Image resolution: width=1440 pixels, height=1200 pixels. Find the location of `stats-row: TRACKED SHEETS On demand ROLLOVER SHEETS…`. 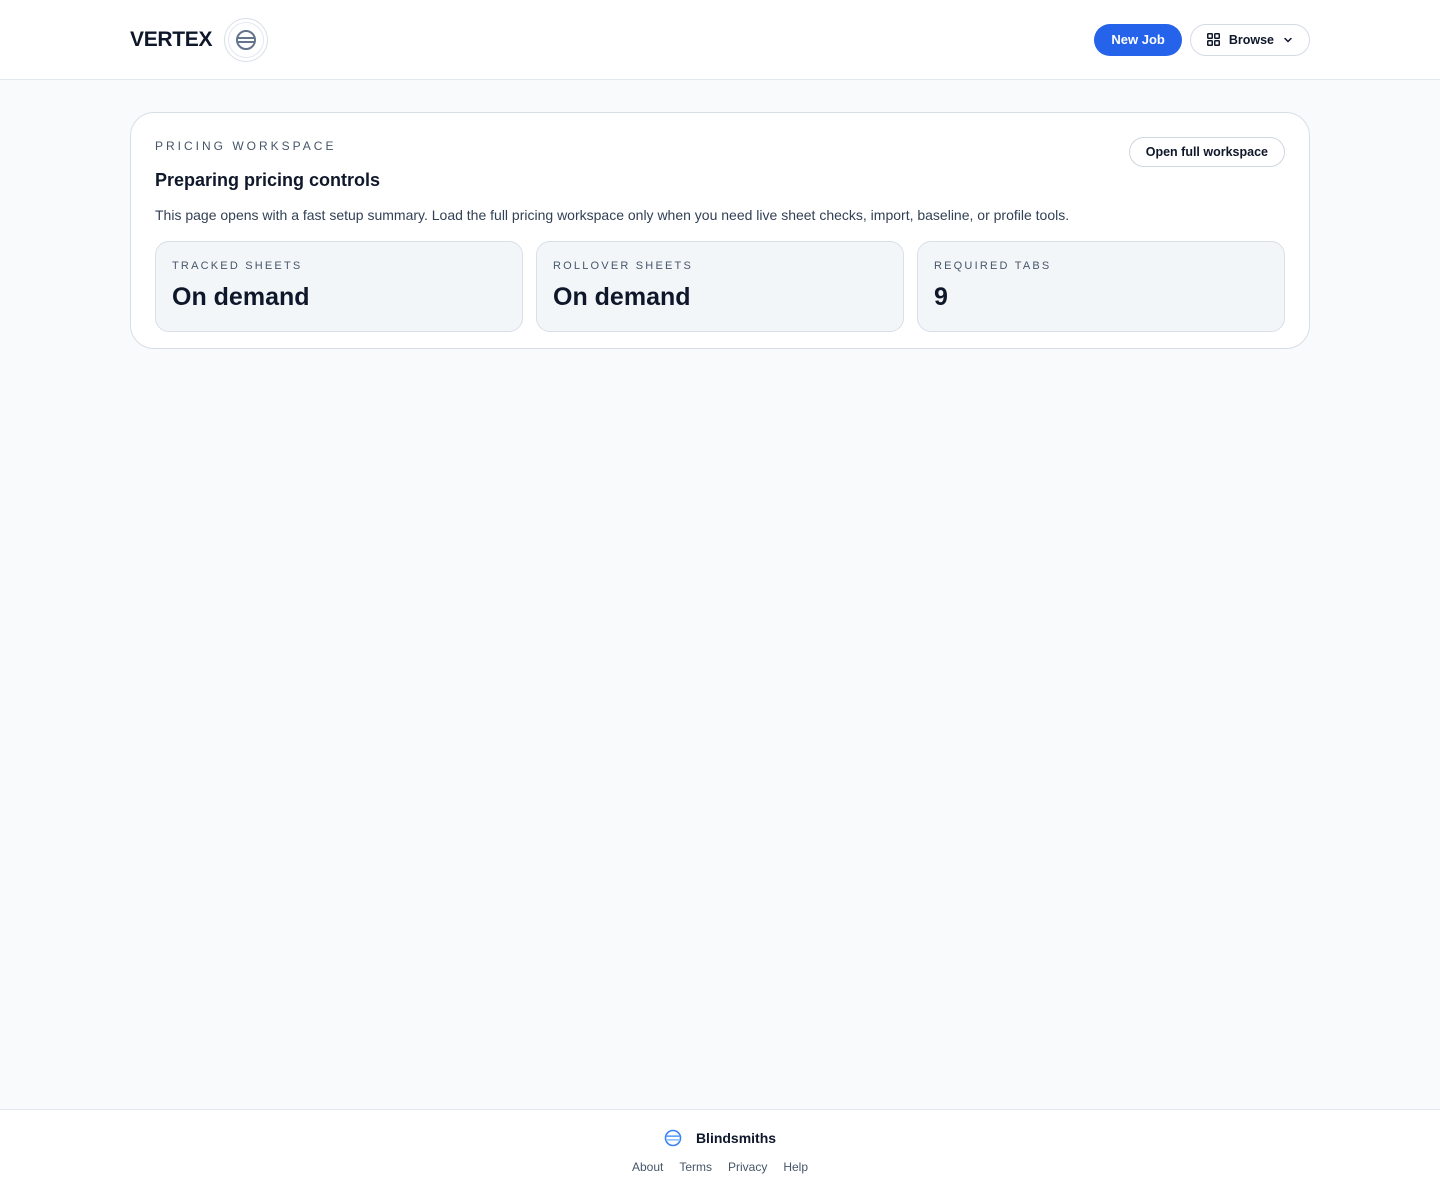

stats-row: TRACKED SHEETS On demand ROLLOVER SHEETS… is located at coordinates (720, 286).